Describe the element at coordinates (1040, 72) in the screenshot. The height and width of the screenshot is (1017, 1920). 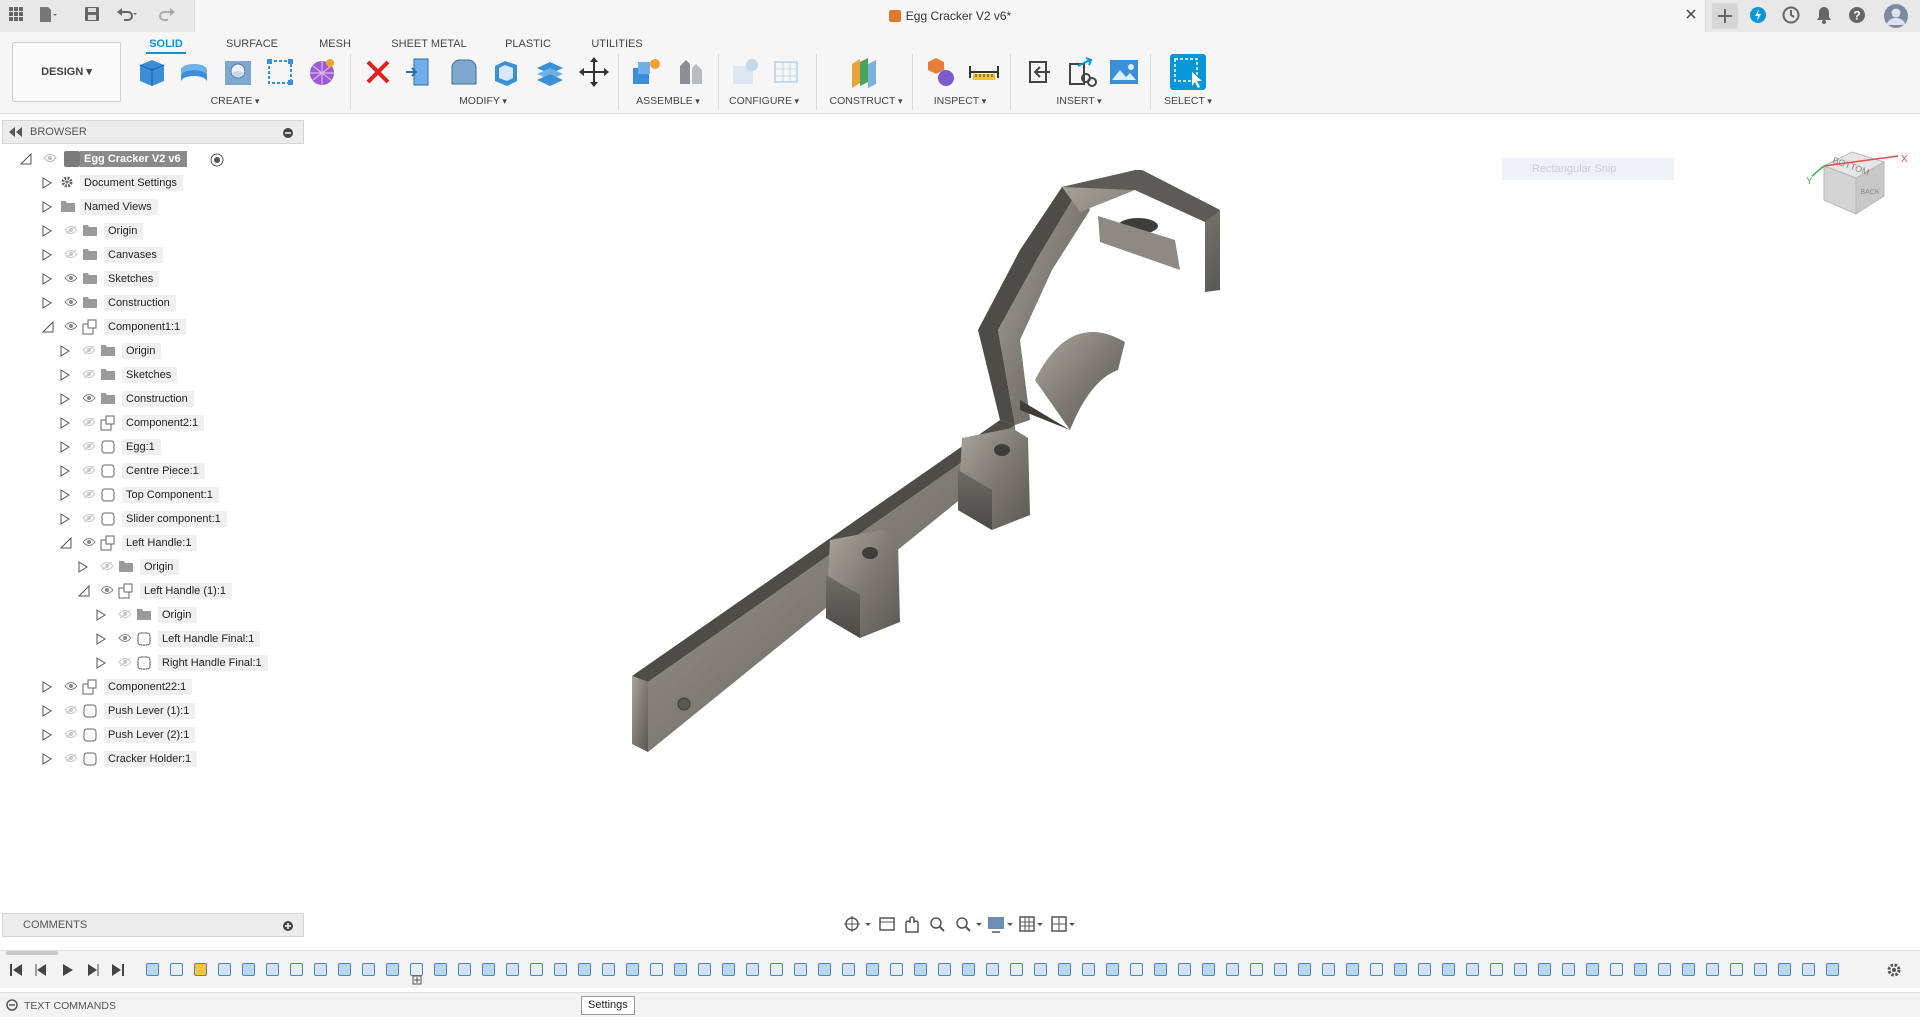
I see `insert-derive-button` at that location.